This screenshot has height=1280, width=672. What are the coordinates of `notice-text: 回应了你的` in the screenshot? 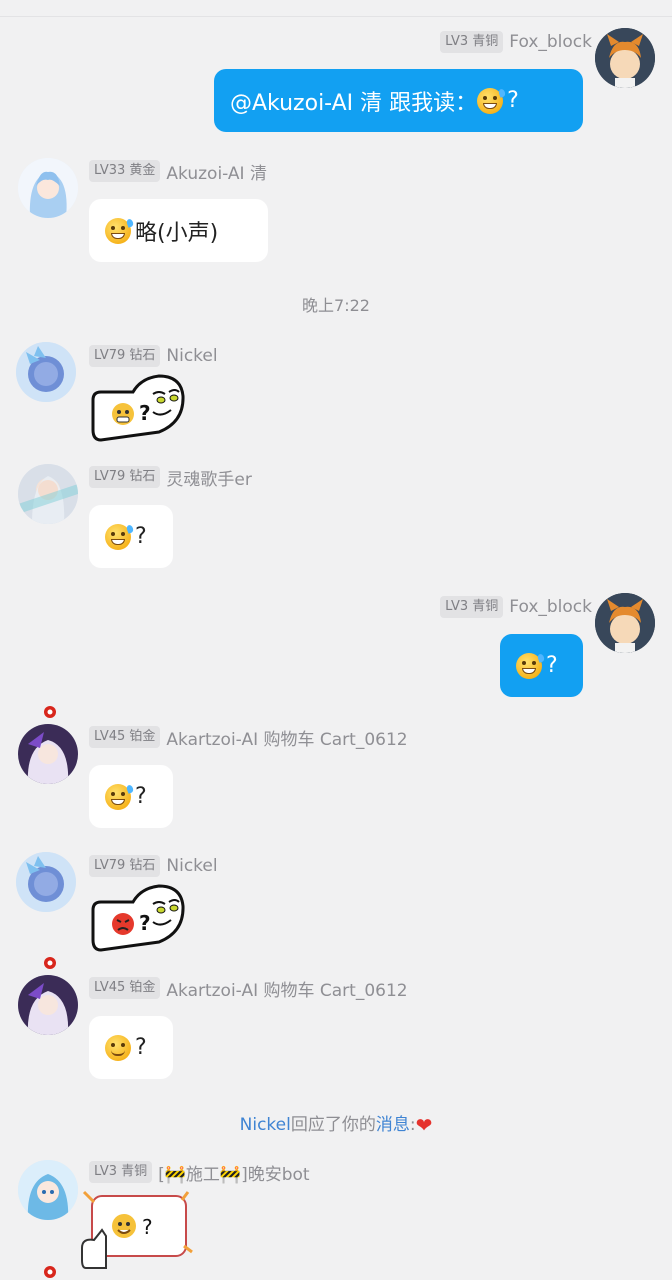 It's located at (333, 1125).